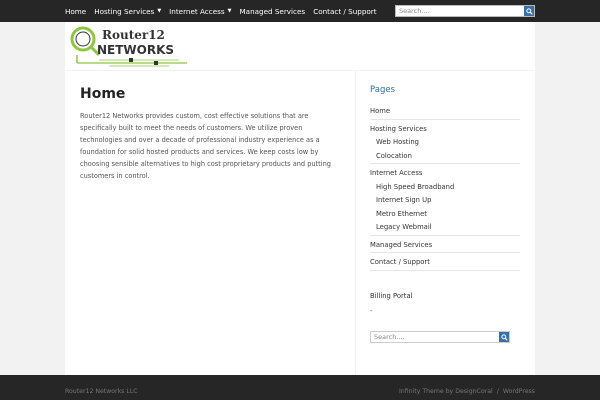  Describe the element at coordinates (519, 391) in the screenshot. I see `wordpress-link: WordPress` at that location.